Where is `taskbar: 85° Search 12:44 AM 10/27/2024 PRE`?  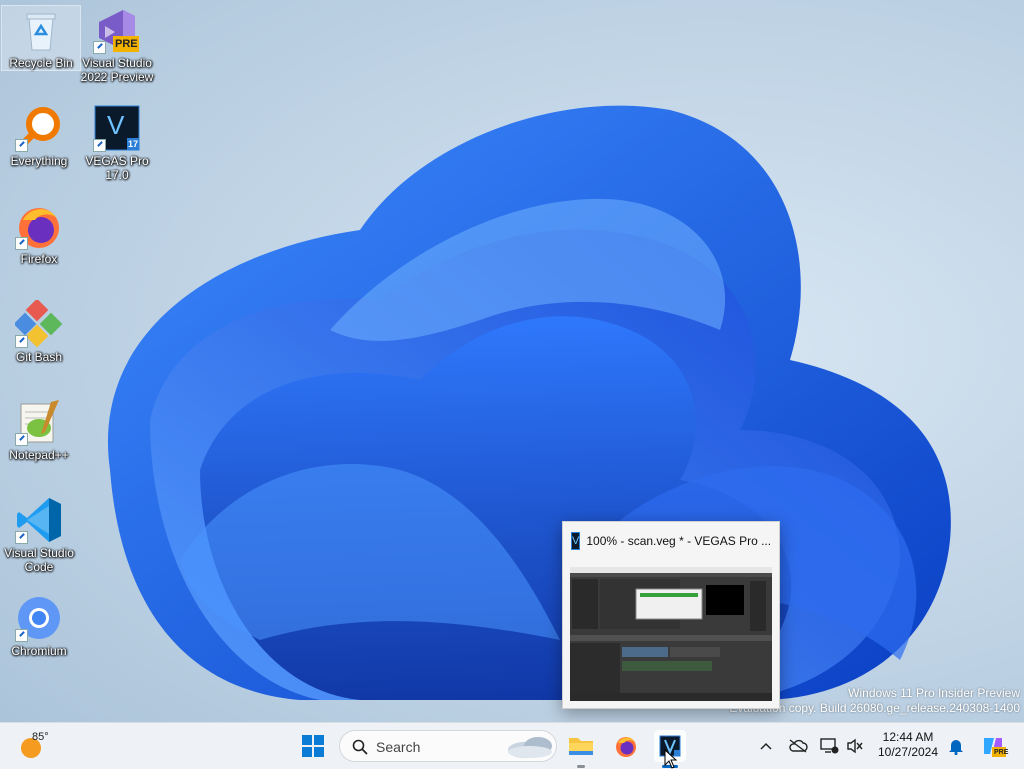 taskbar: 85° Search 12:44 AM 10/27/2024 PRE is located at coordinates (512, 745).